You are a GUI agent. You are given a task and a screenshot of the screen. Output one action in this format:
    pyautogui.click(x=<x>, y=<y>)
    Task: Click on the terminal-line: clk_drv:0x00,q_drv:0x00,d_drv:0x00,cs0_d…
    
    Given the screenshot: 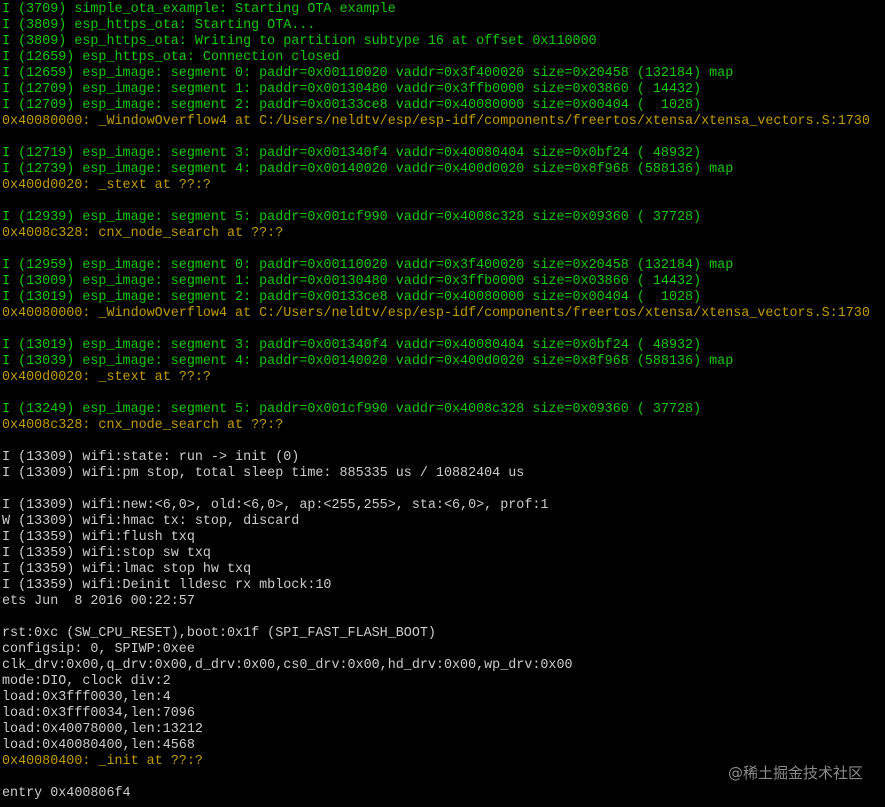 What is the action you would take?
    pyautogui.click(x=287, y=665)
    